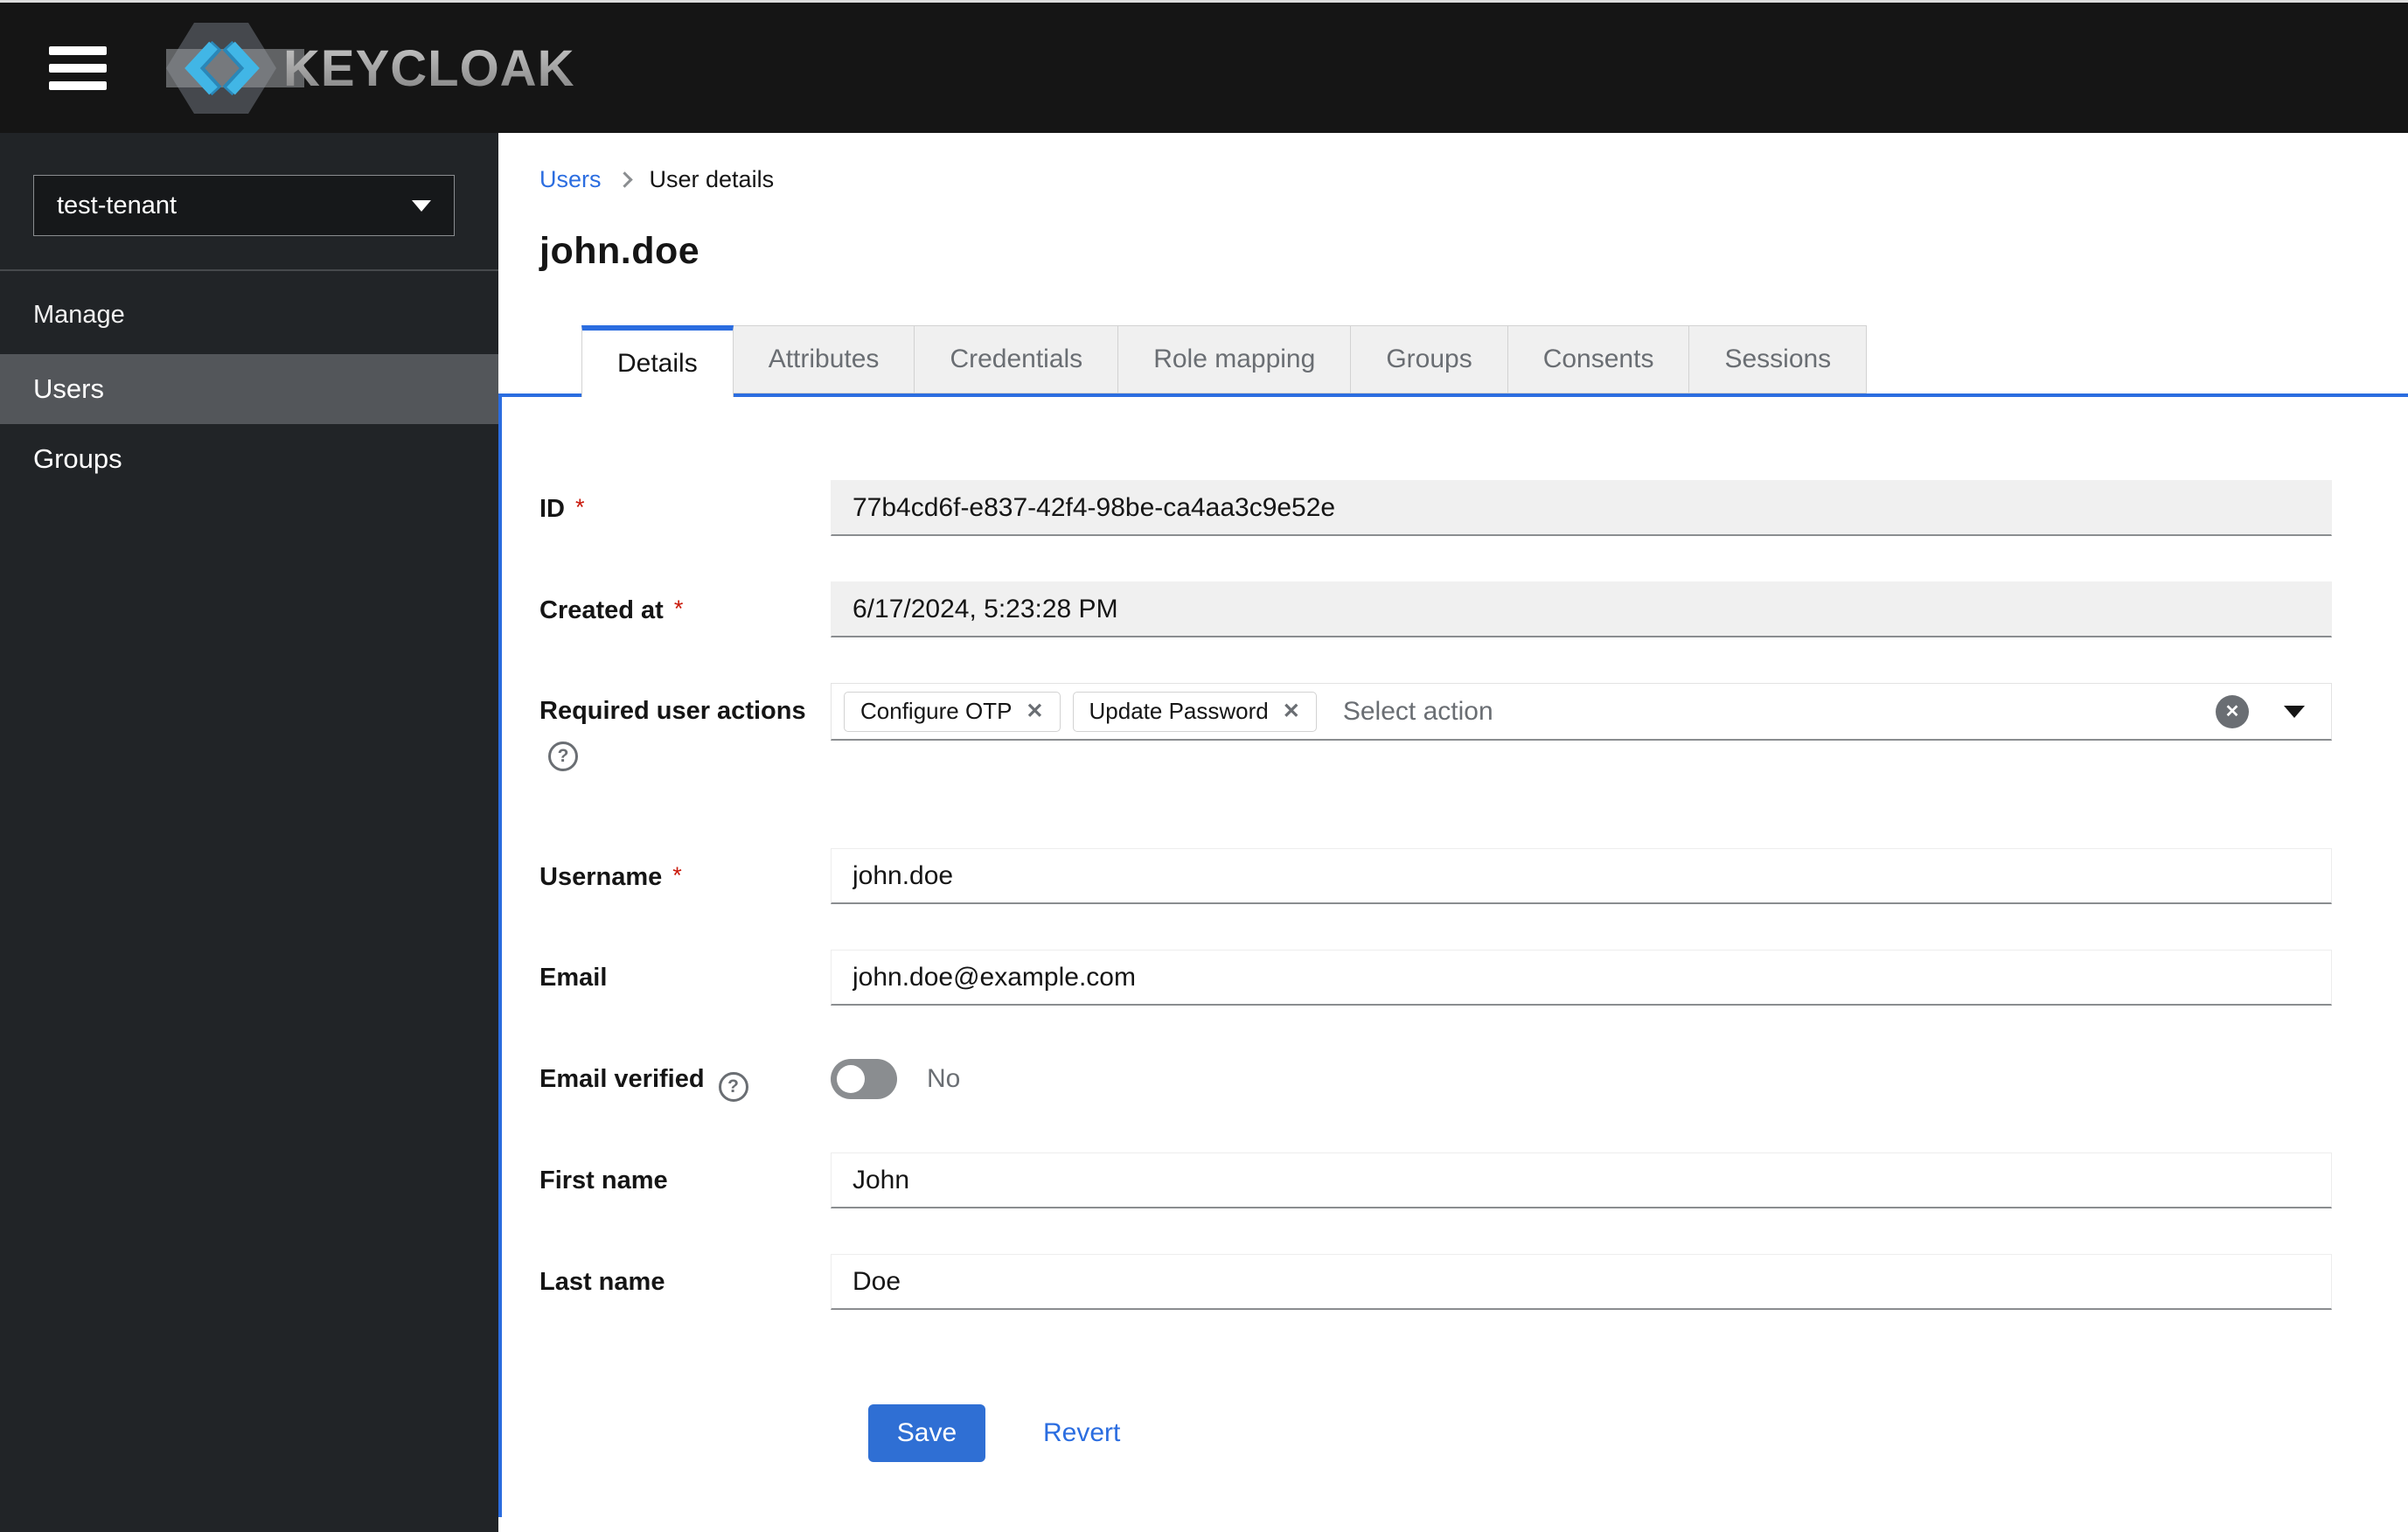  Describe the element at coordinates (2294, 711) in the screenshot. I see `select-caret-icon` at that location.